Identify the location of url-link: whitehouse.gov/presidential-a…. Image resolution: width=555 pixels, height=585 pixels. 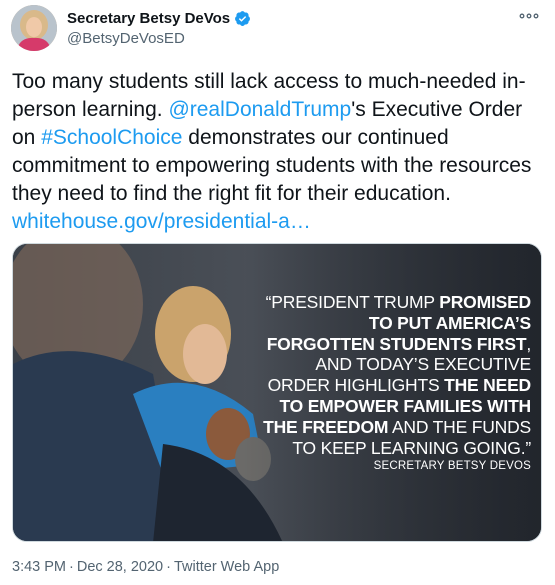
(161, 221).